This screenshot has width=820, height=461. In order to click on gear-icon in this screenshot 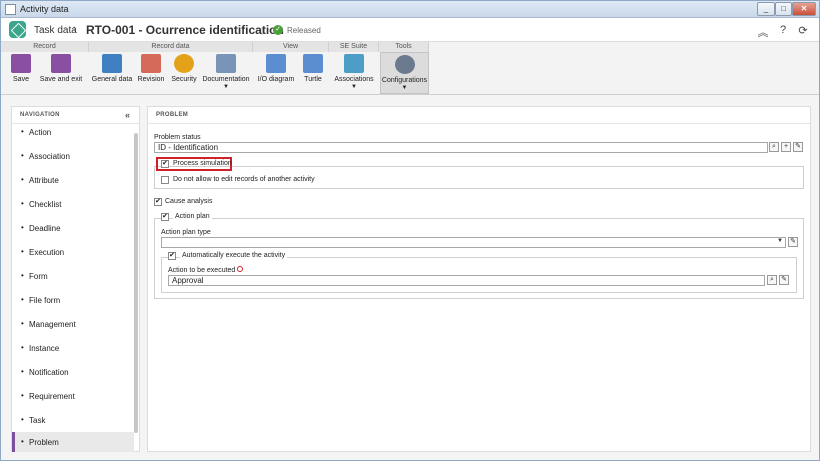, I will do `click(404, 64)`.